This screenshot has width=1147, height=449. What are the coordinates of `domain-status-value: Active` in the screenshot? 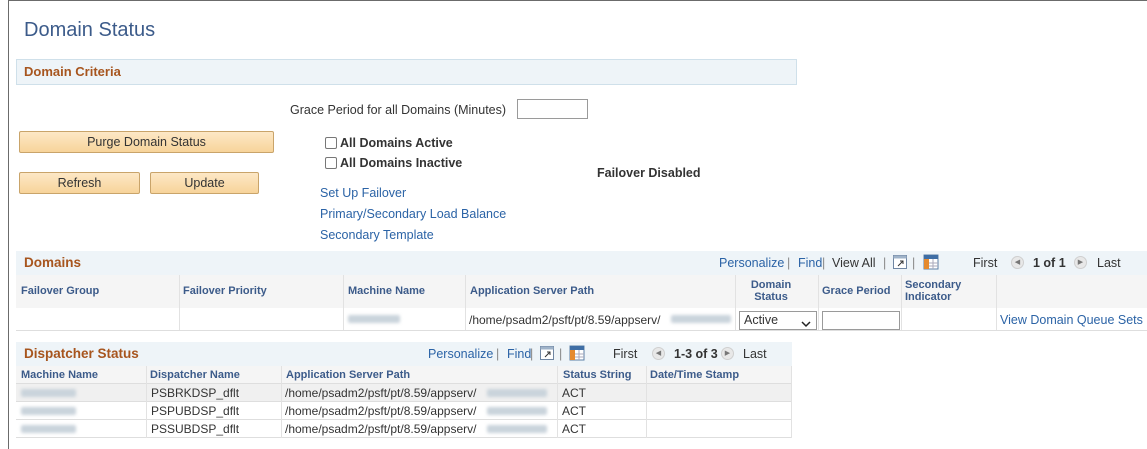 It's located at (761, 320).